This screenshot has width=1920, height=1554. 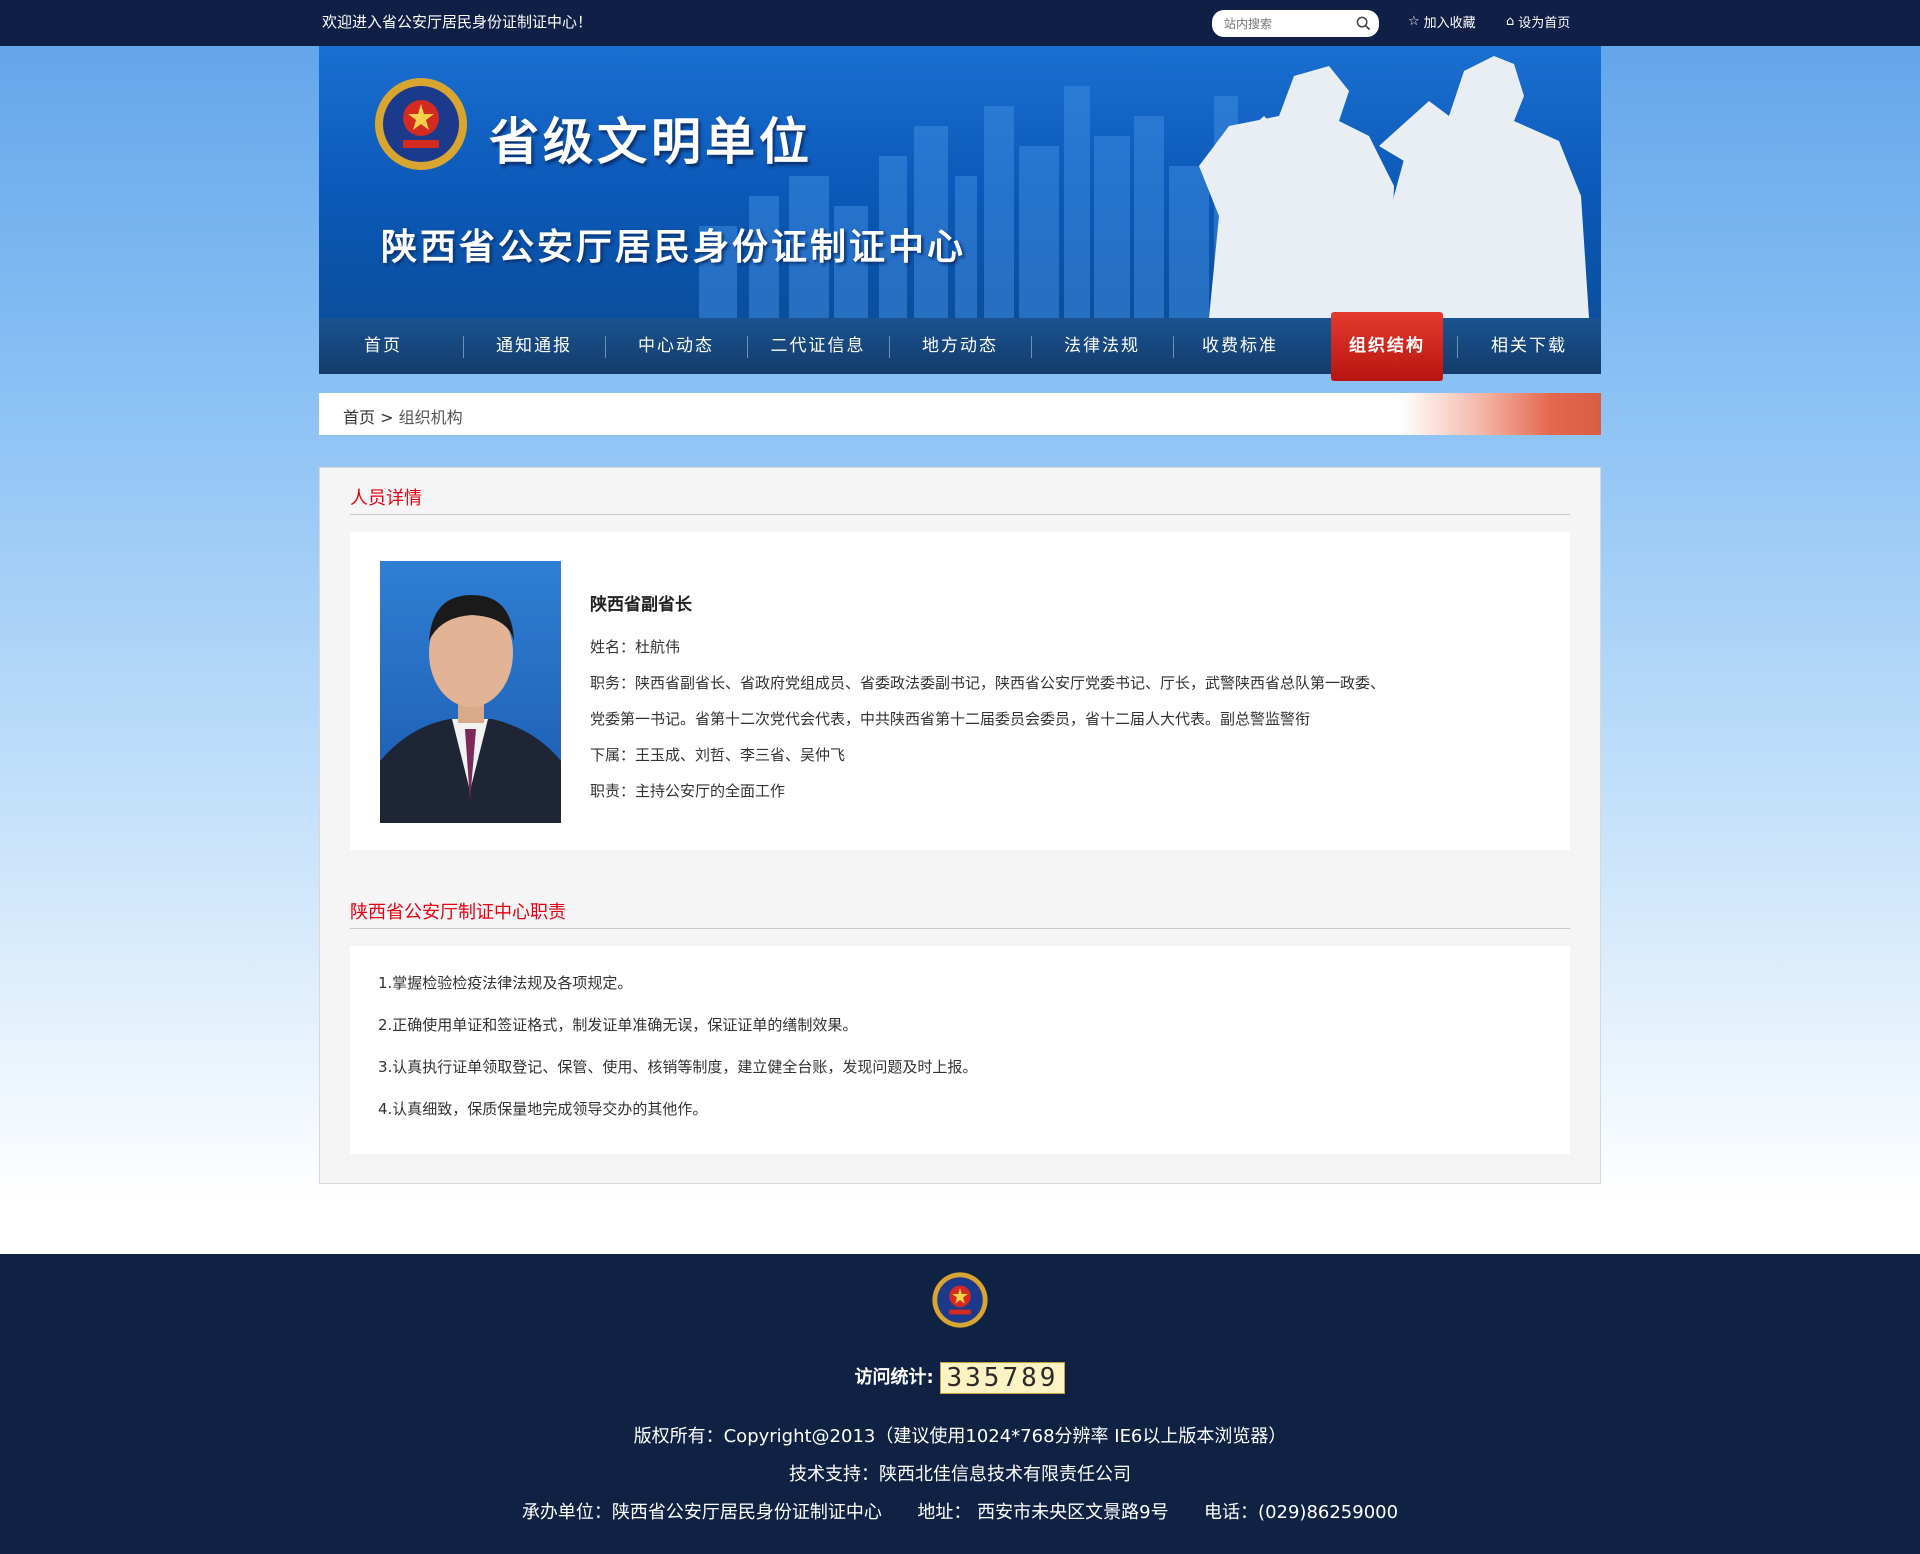 What do you see at coordinates (430, 417) in the screenshot?
I see `breadcrumb-current: 组织机构` at bounding box center [430, 417].